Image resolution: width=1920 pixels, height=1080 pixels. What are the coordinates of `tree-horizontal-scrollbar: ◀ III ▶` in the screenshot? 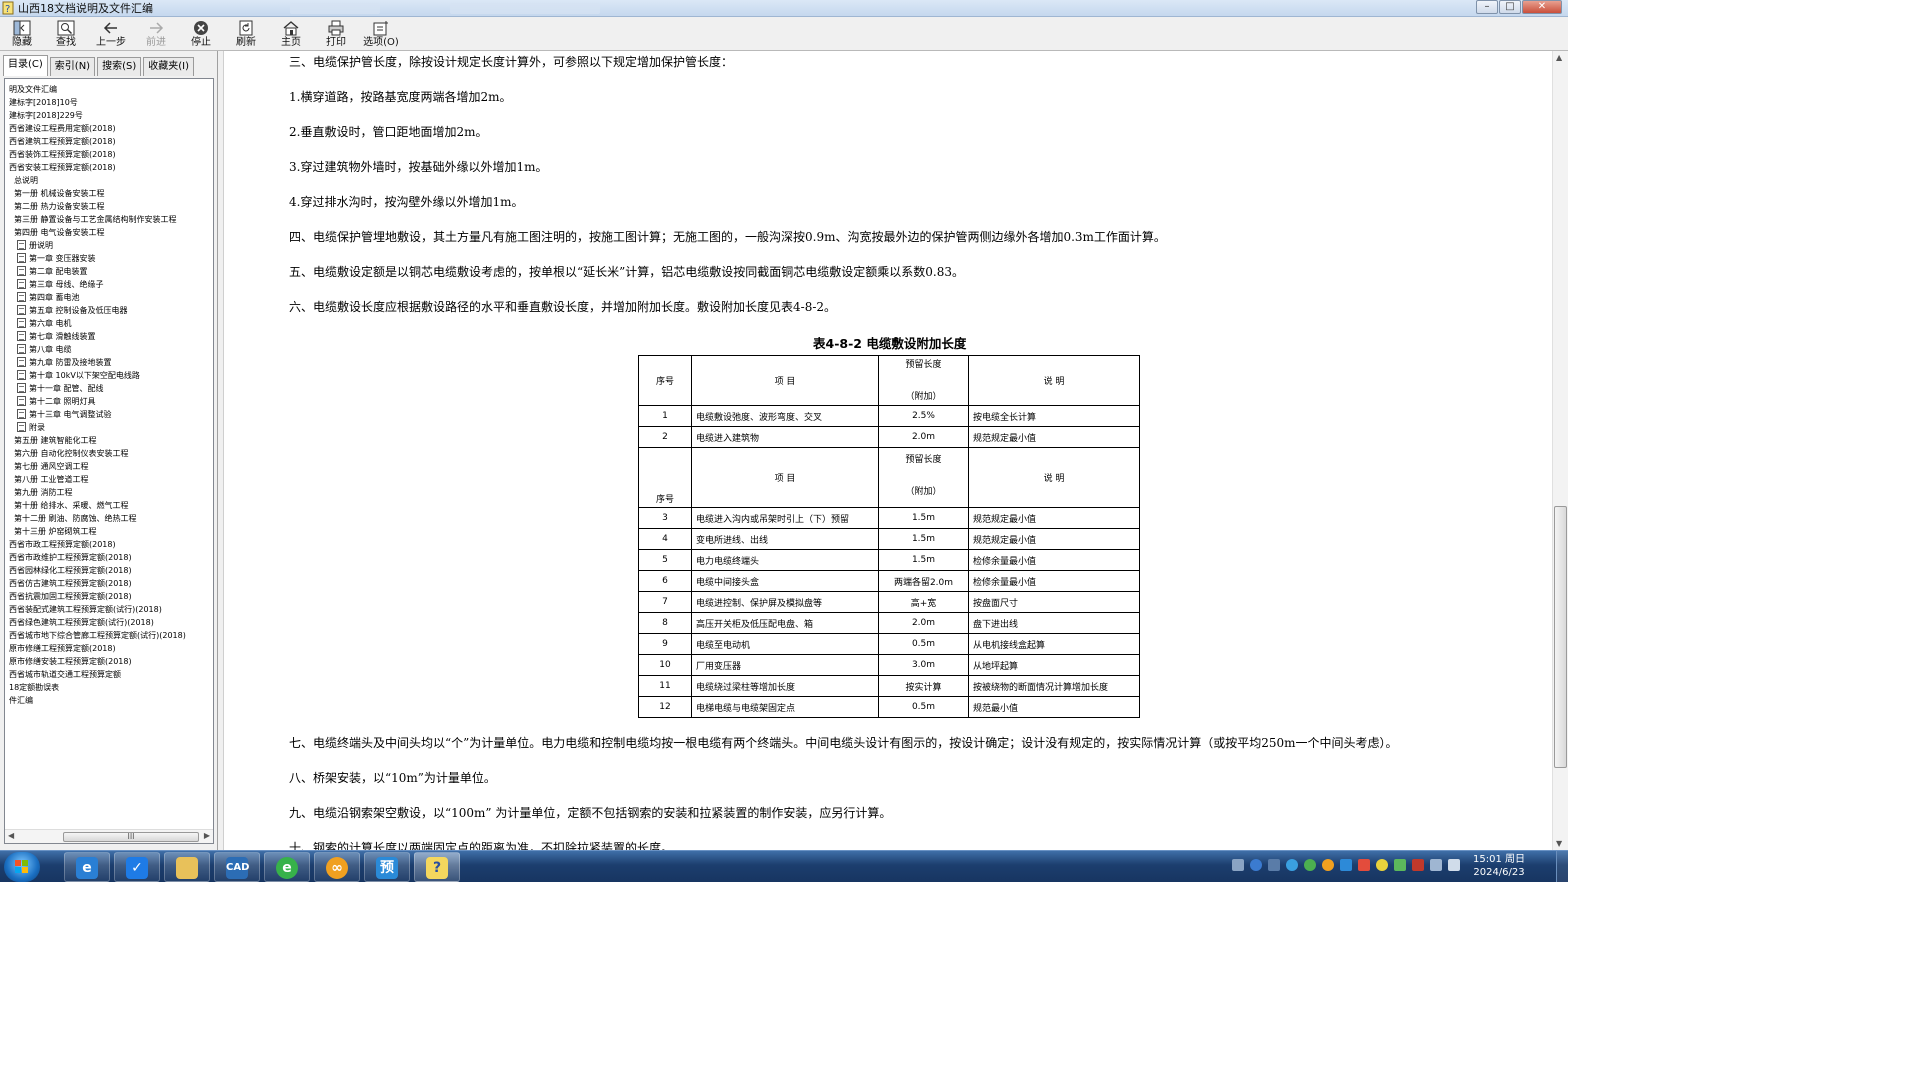 It's located at (109, 836).